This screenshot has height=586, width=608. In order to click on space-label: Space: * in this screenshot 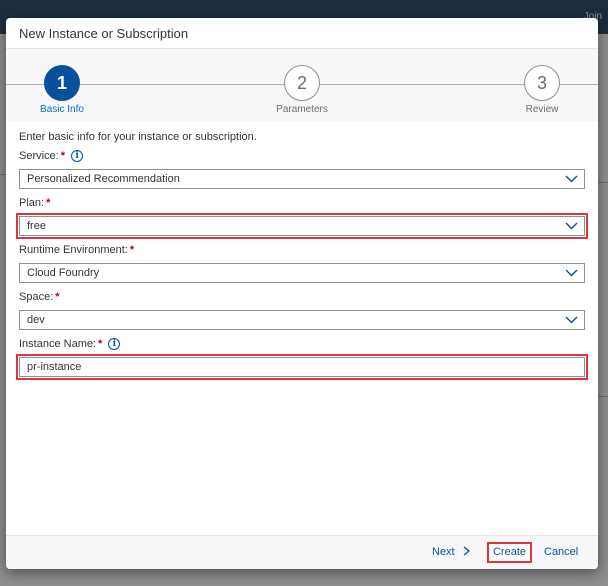, I will do `click(39, 297)`.